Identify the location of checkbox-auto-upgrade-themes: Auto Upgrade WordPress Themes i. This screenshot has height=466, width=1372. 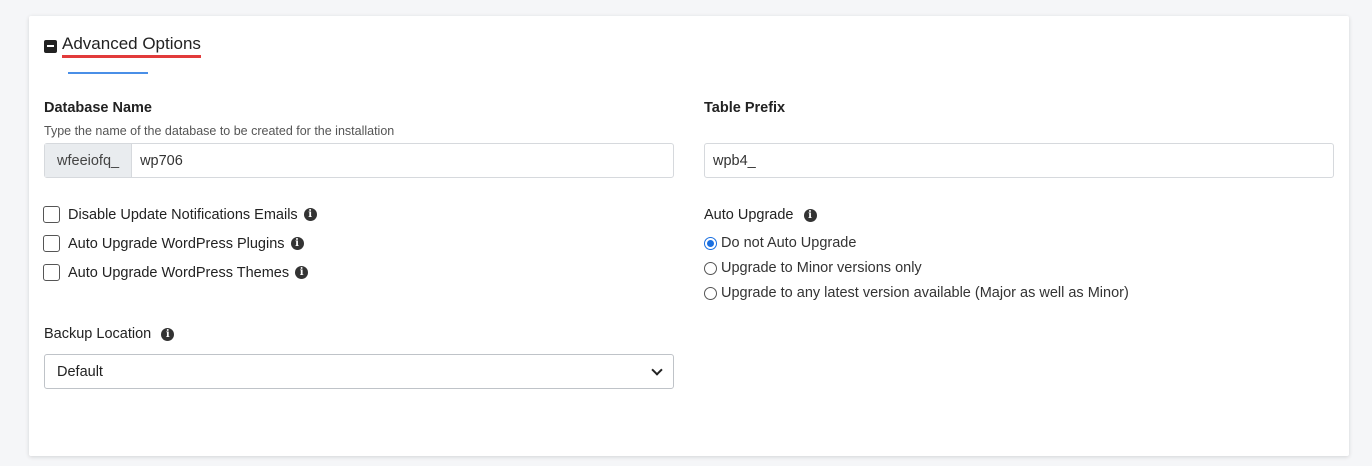
(176, 272).